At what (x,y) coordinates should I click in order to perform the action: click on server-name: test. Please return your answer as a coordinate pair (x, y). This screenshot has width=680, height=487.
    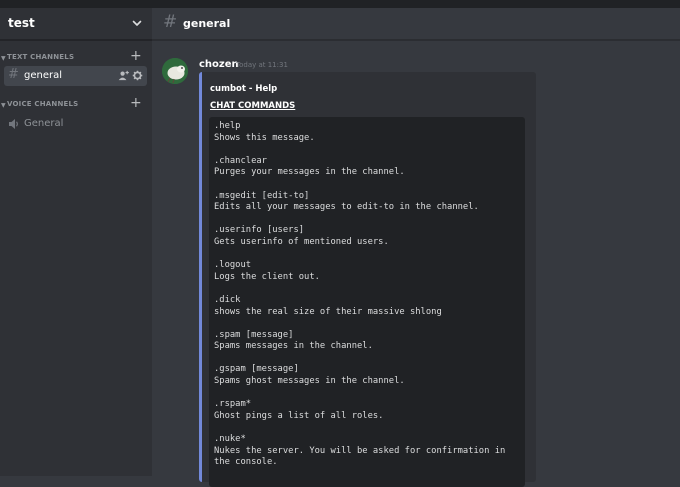
    Looking at the image, I should click on (21, 23).